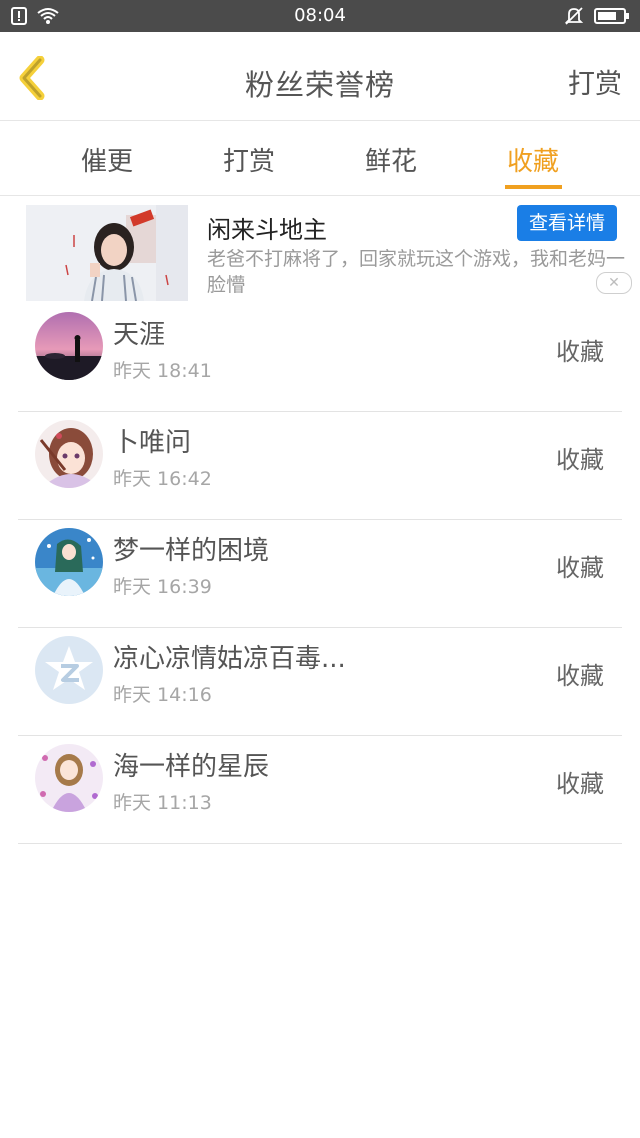 This screenshot has height=1138, width=640. Describe the element at coordinates (533, 159) in the screenshot. I see `tab-collect: 收藏` at that location.